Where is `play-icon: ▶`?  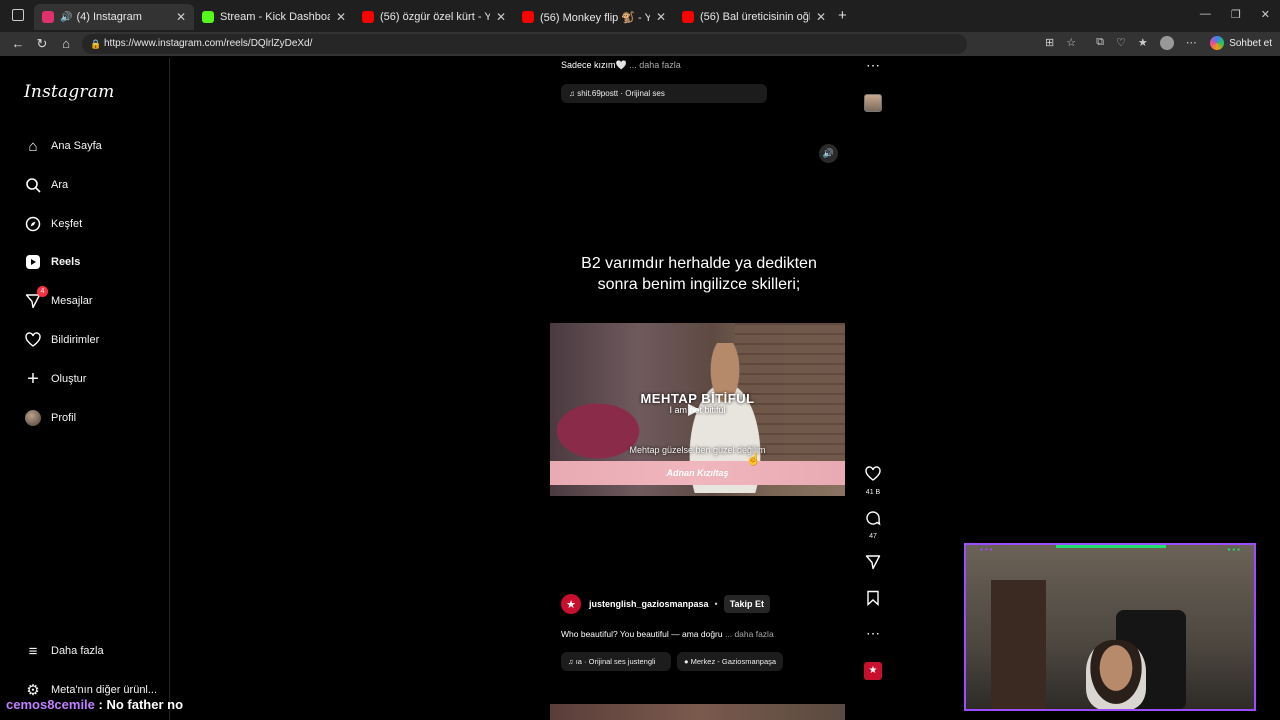
play-icon: ▶ is located at coordinates (698, 409).